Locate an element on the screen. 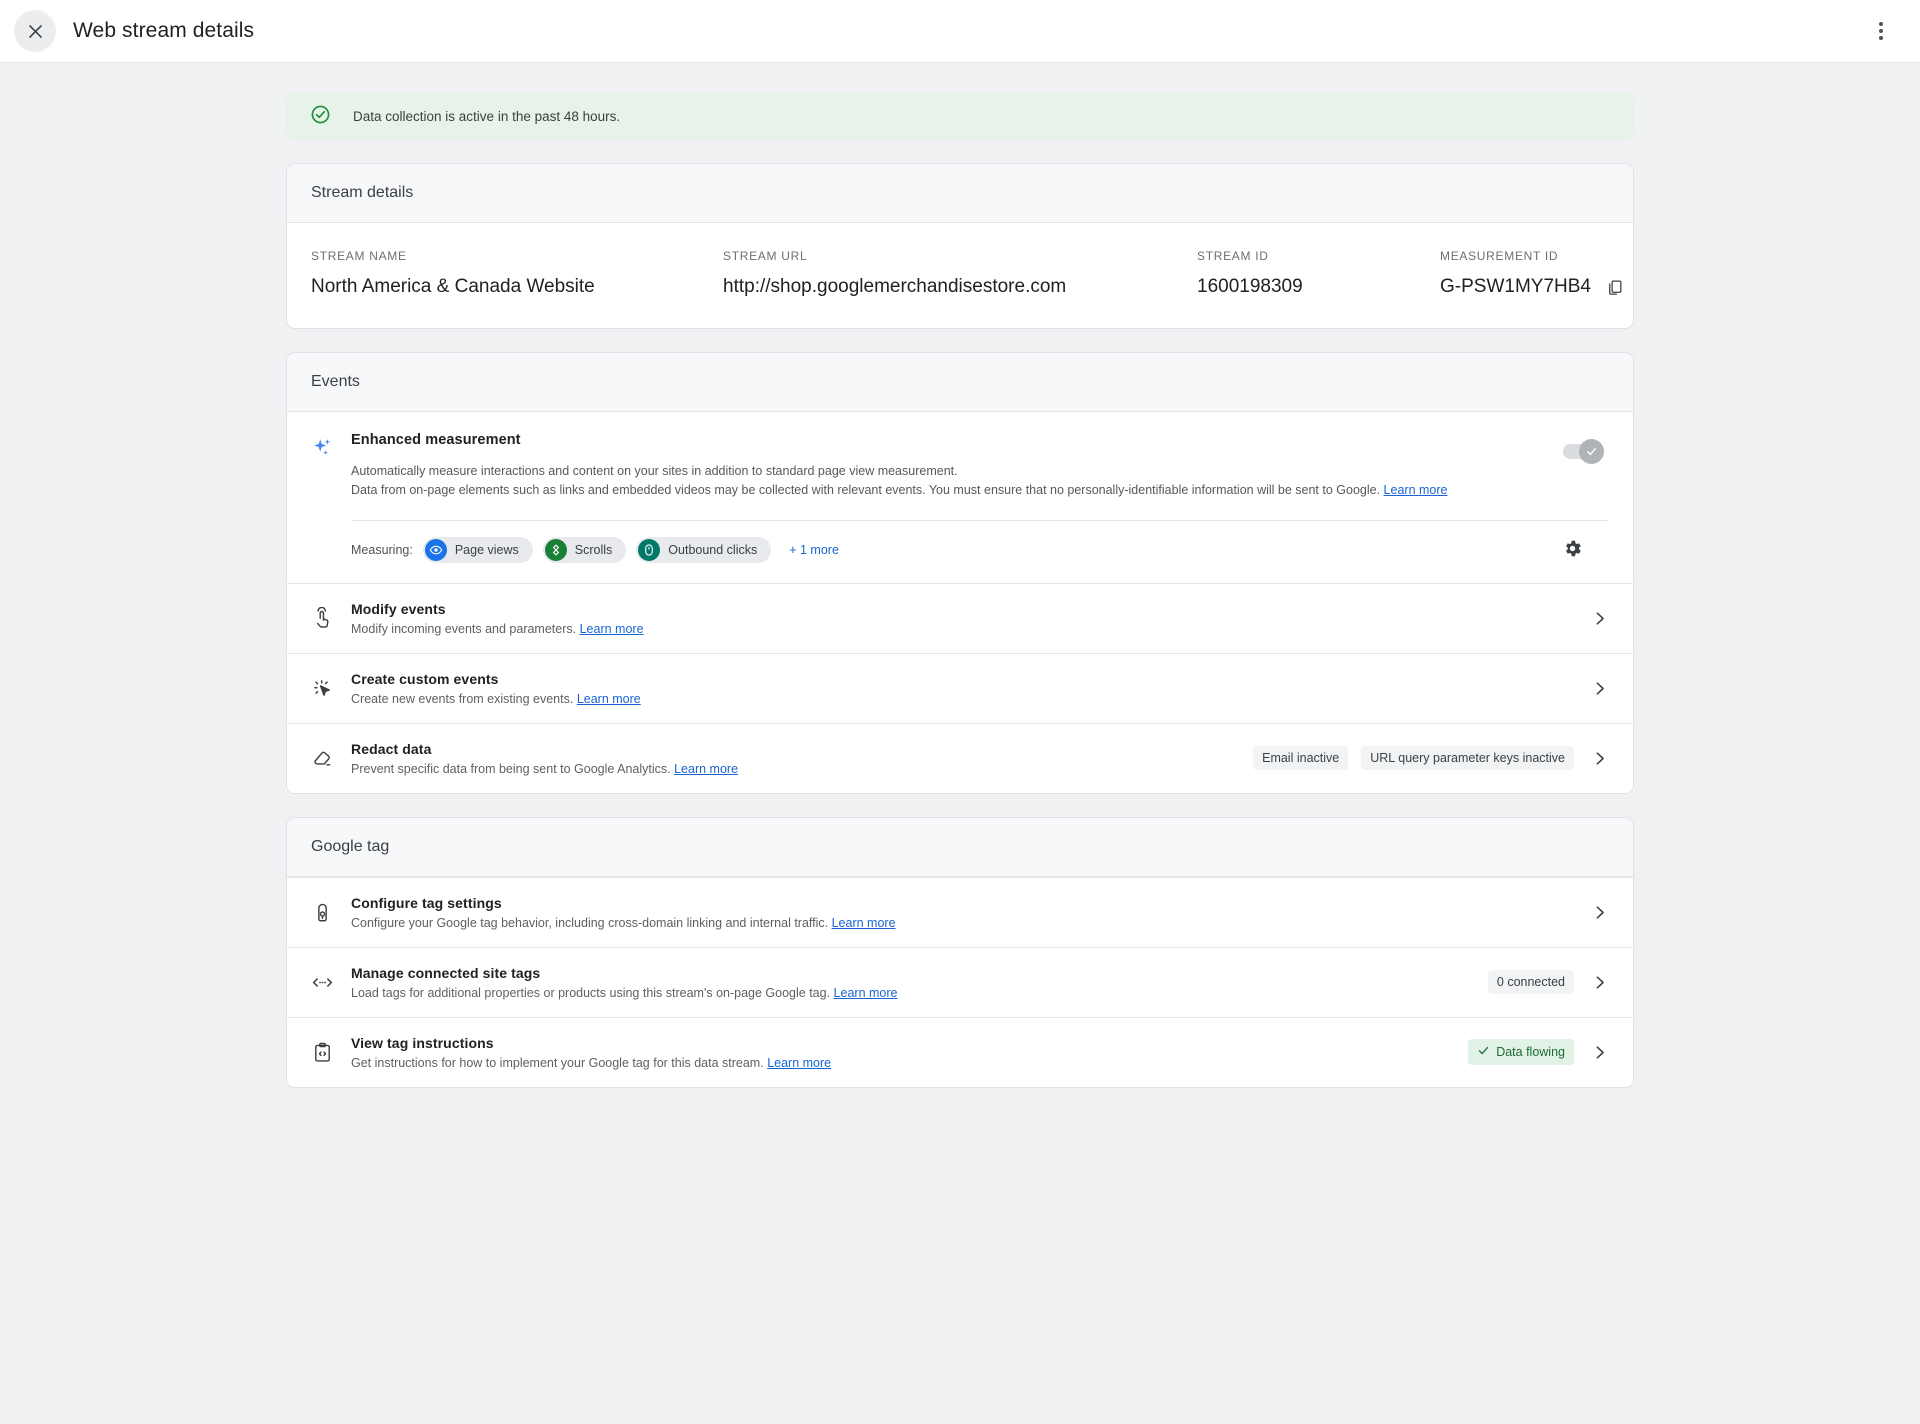  more-options-icon is located at coordinates (1881, 31).